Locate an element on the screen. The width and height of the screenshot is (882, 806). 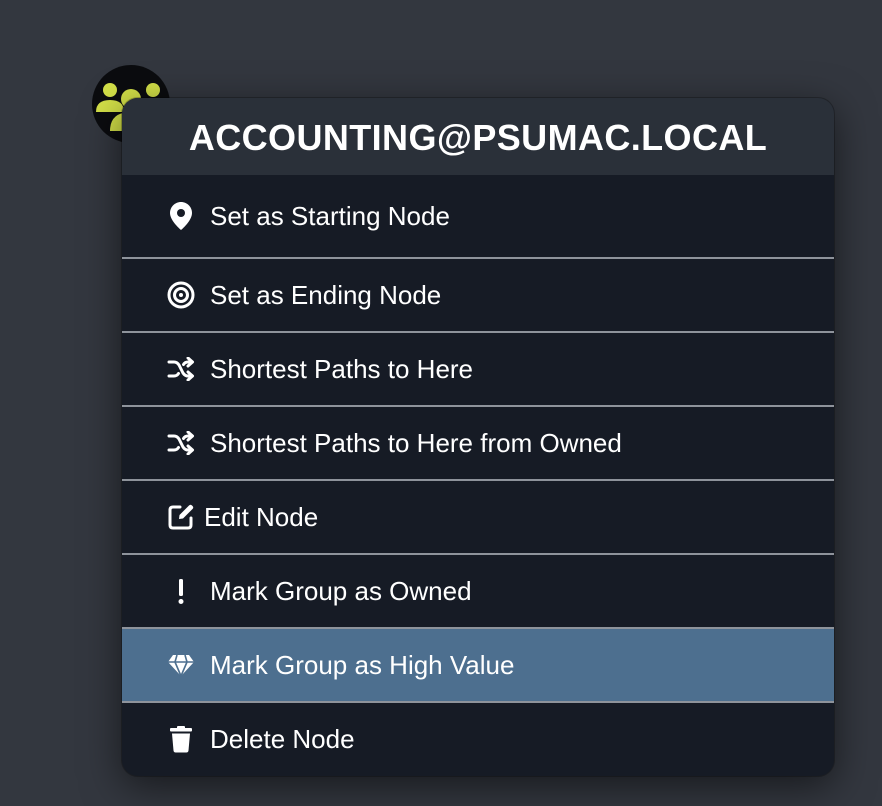
gem-icon is located at coordinates (181, 665).